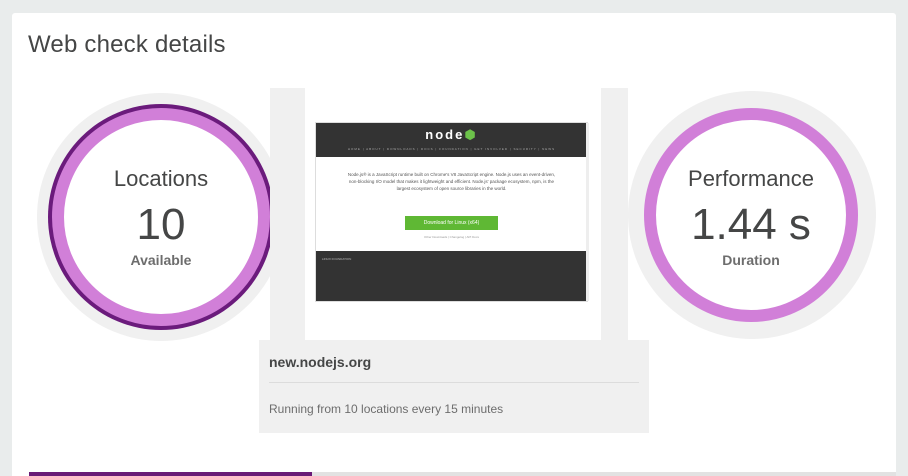  Describe the element at coordinates (751, 224) in the screenshot. I see `performance-value: 1.44 s` at that location.